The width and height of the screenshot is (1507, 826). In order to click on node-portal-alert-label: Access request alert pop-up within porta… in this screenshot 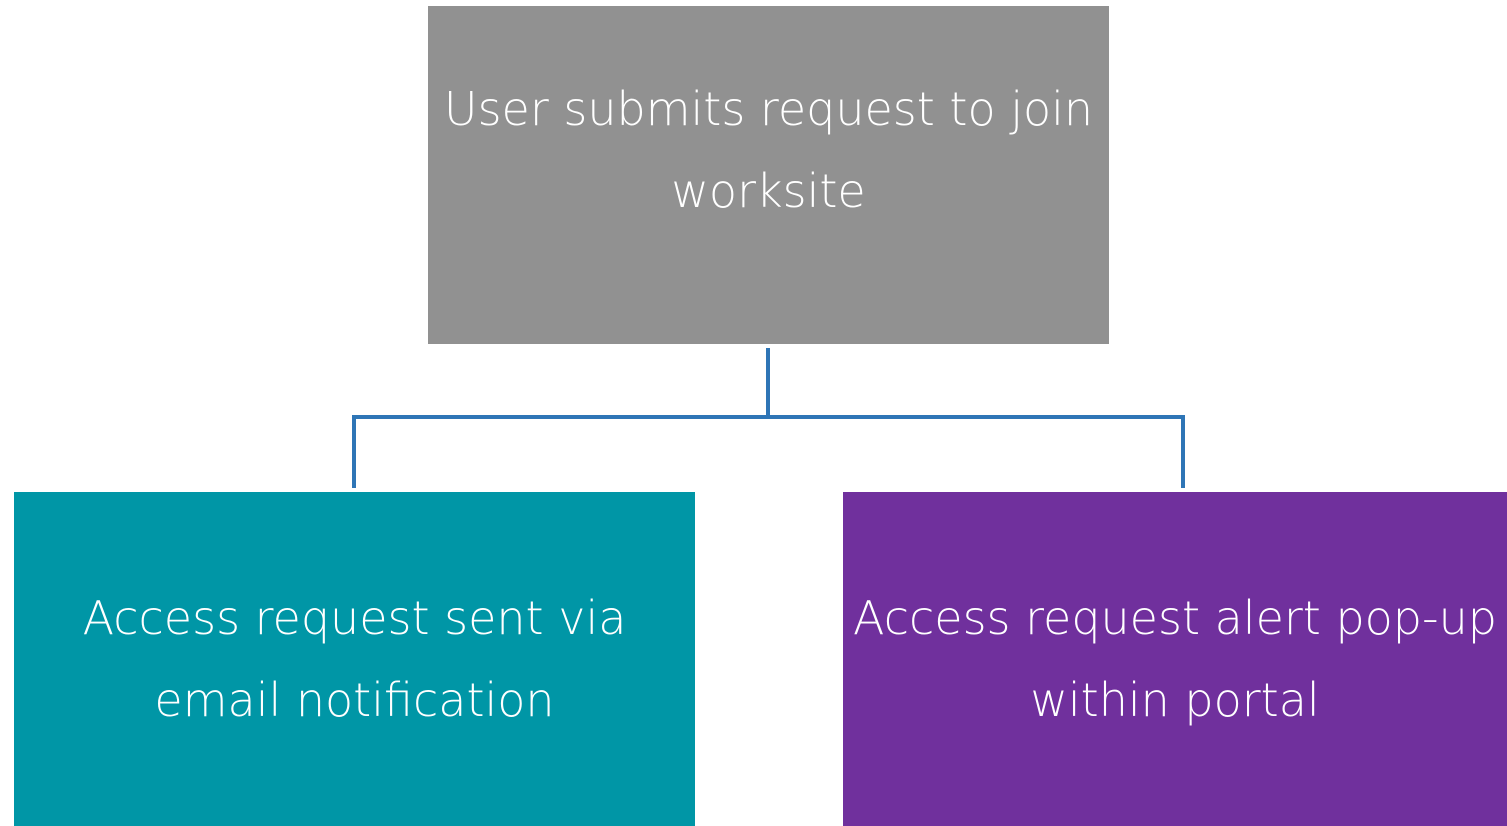, I will do `click(1175, 659)`.